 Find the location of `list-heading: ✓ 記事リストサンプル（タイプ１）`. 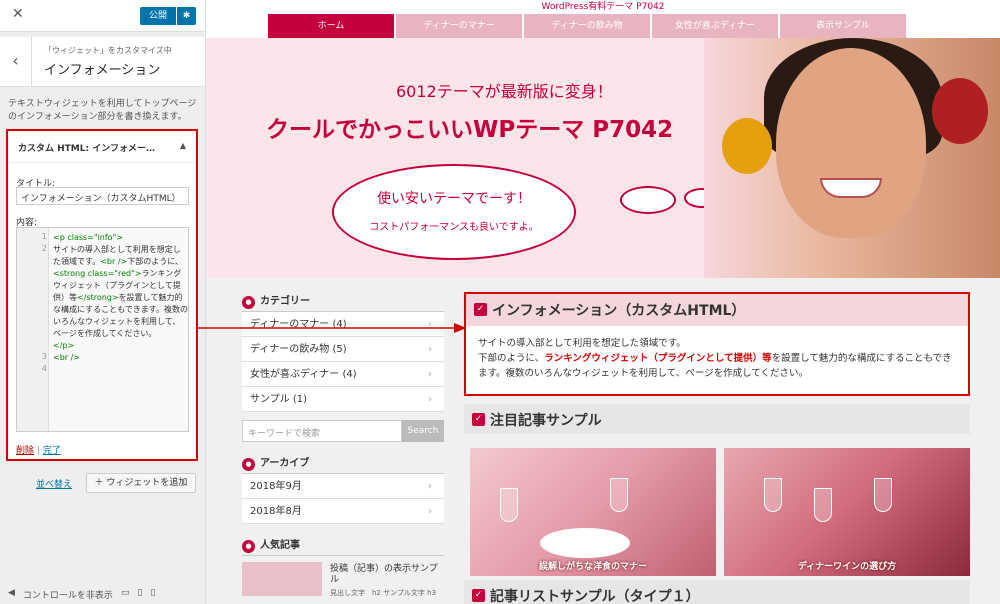

list-heading: ✓ 記事リストサンプル（タイプ１） is located at coordinates (717, 592).